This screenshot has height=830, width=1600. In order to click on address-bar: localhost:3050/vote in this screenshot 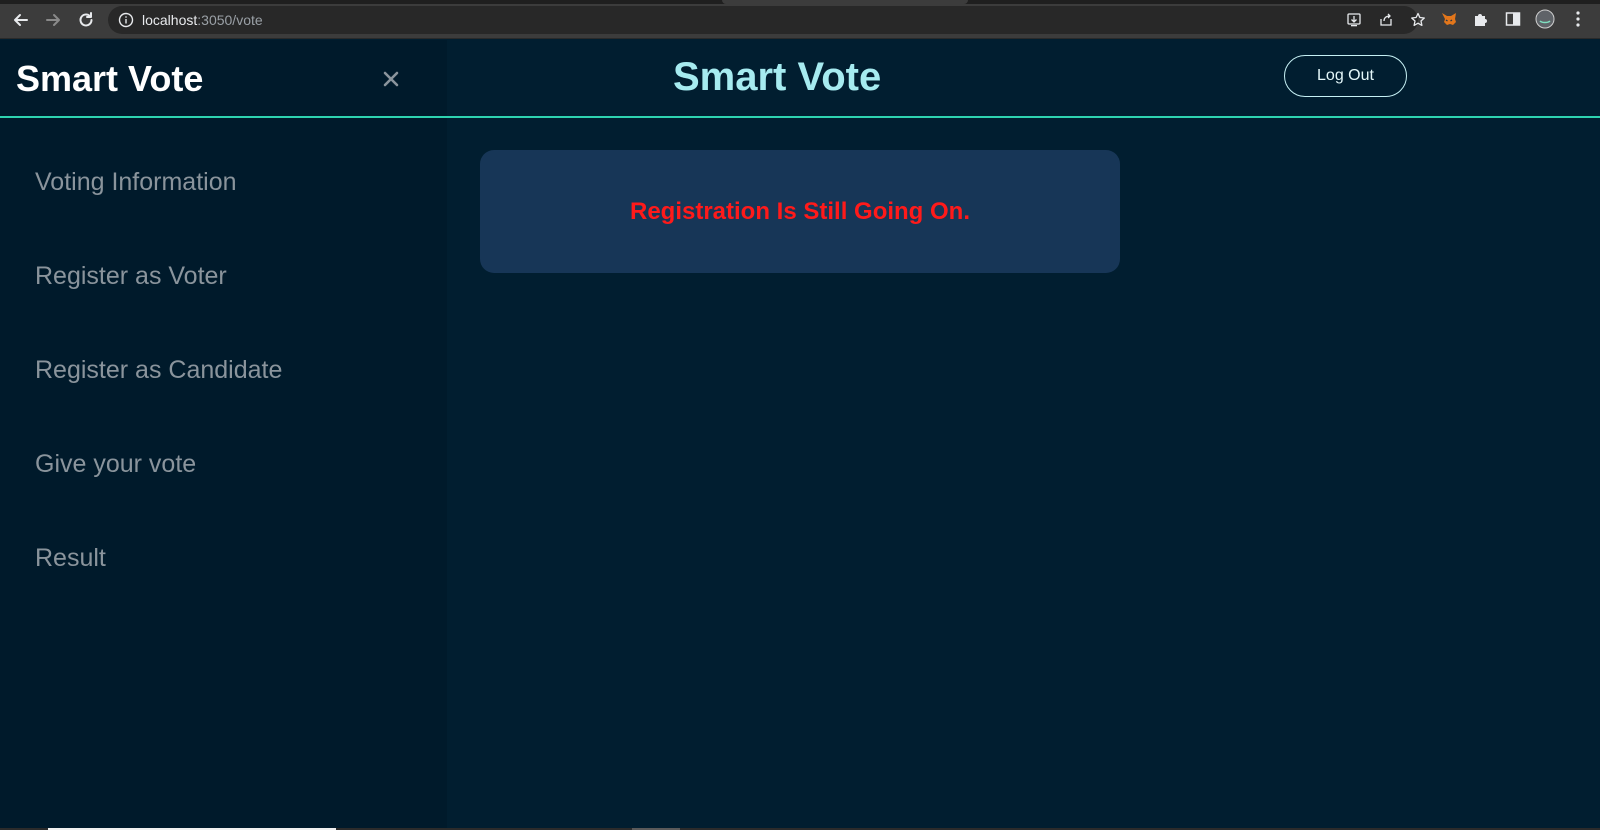, I will do `click(766, 20)`.